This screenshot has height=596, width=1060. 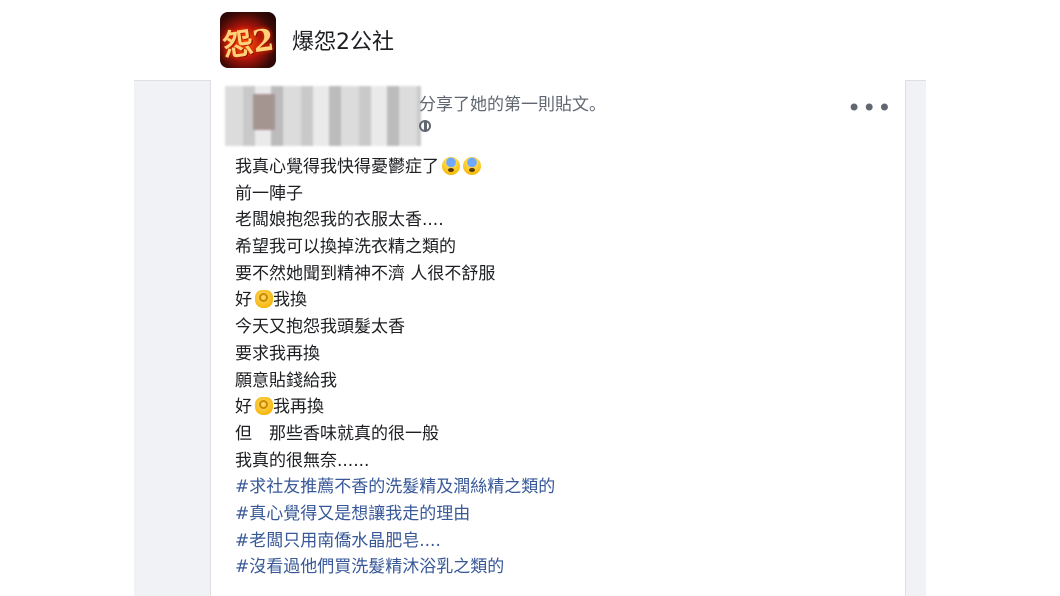 I want to click on post-line: 希望我可以換掉洗衣精之類的, so click(x=345, y=247).